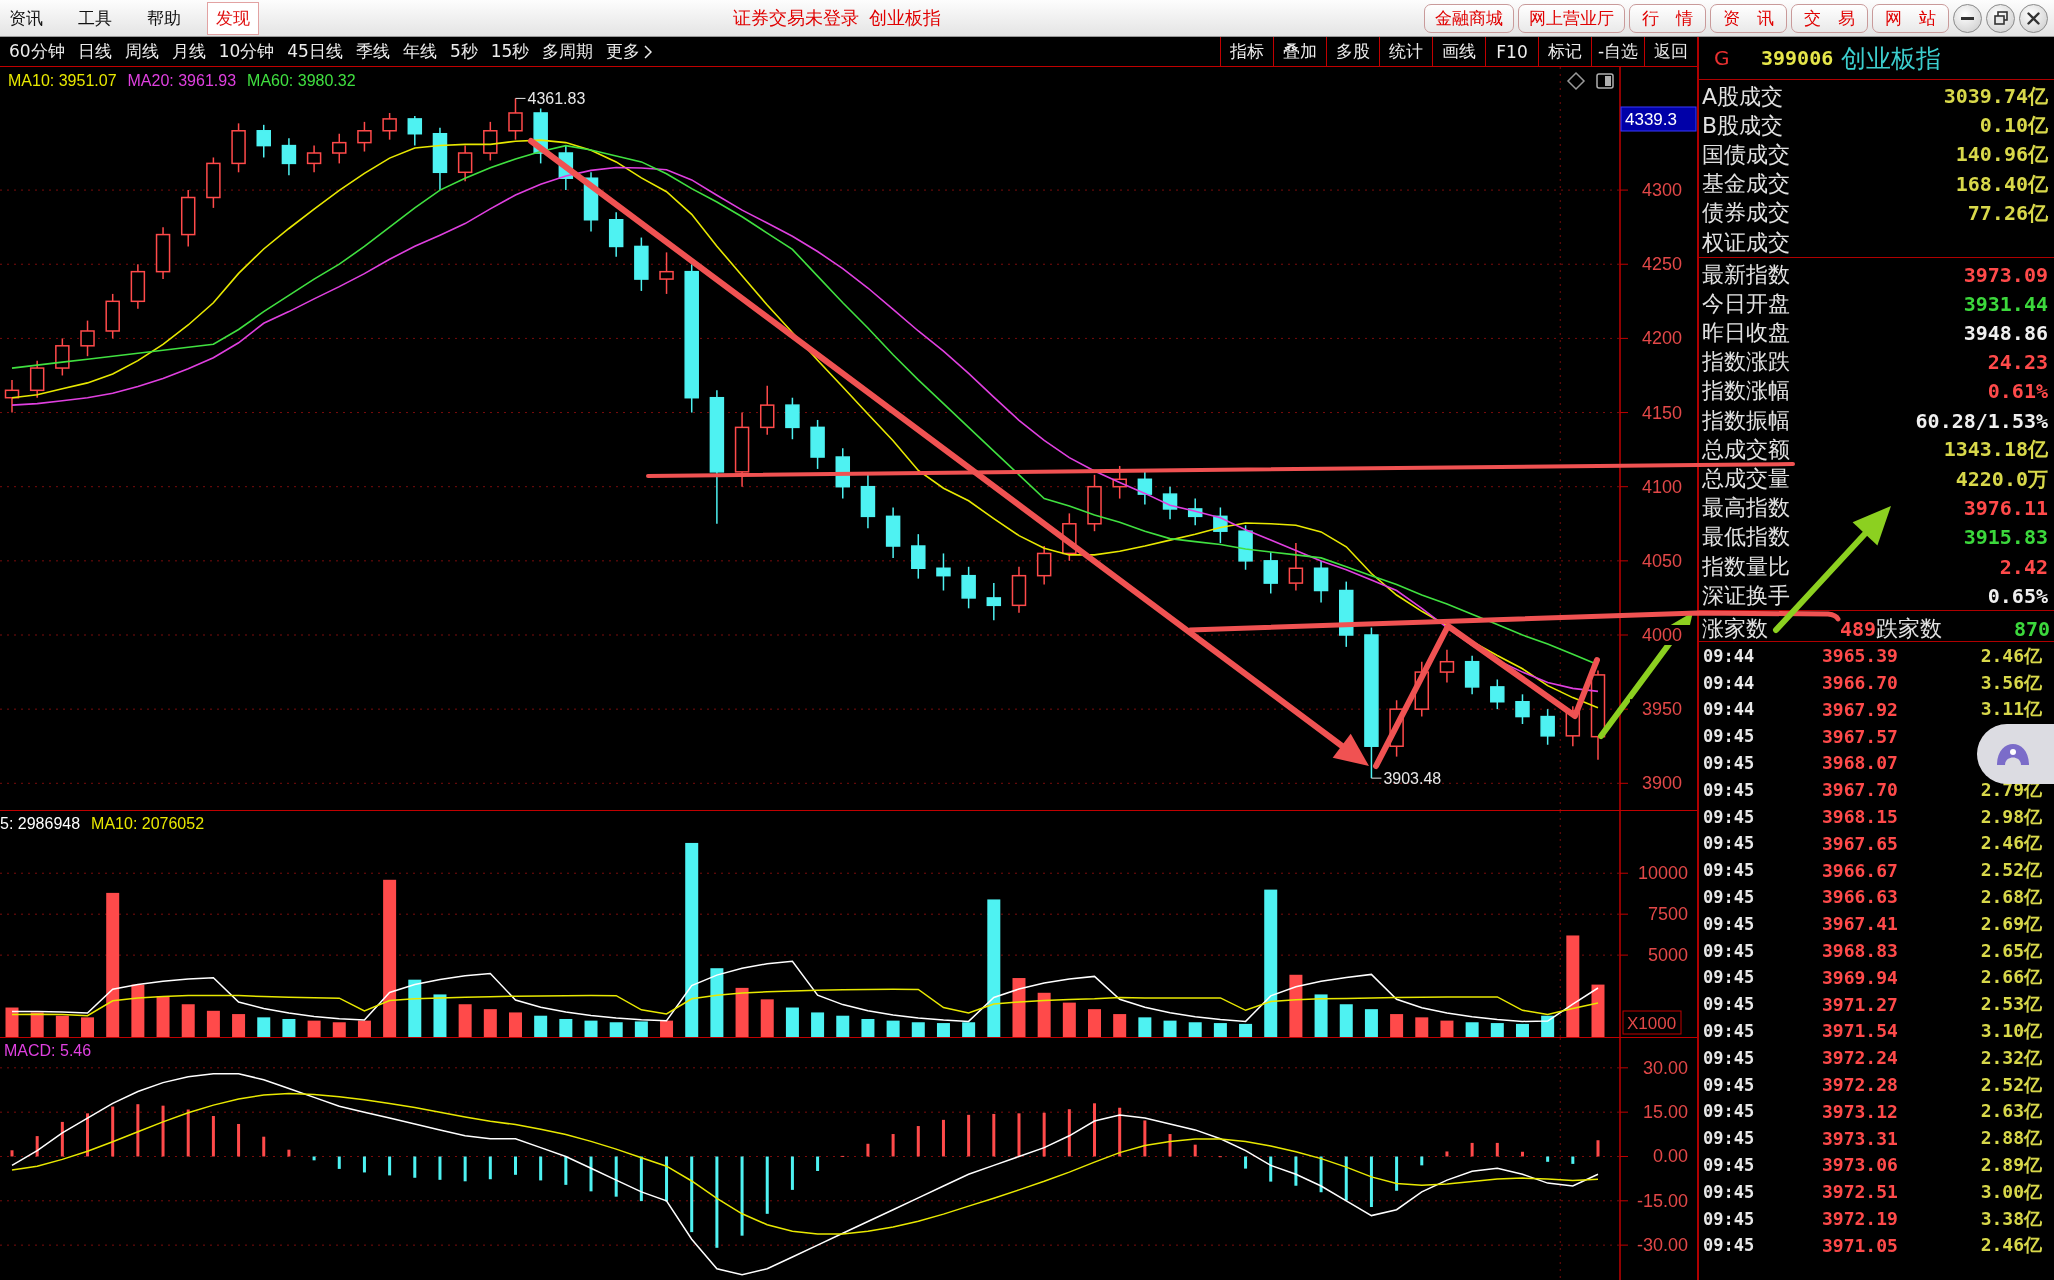  What do you see at coordinates (62, 81) in the screenshot?
I see `indicator-legend: MA10: 3951.07` at bounding box center [62, 81].